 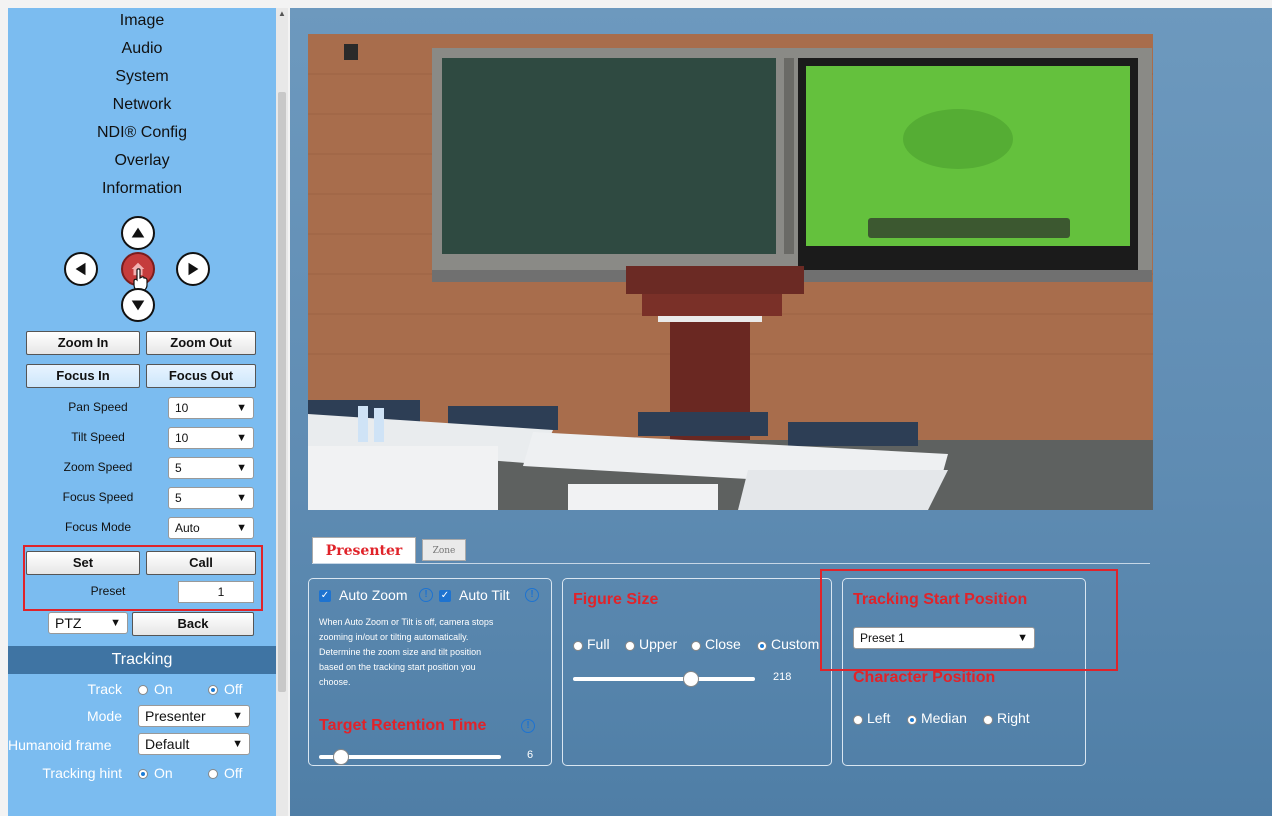 What do you see at coordinates (104, 689) in the screenshot?
I see `track-label: Track` at bounding box center [104, 689].